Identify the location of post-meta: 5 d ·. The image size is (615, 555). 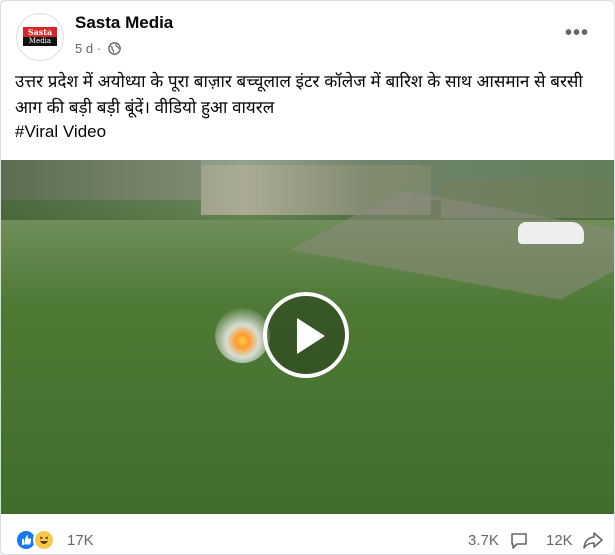
(98, 49).